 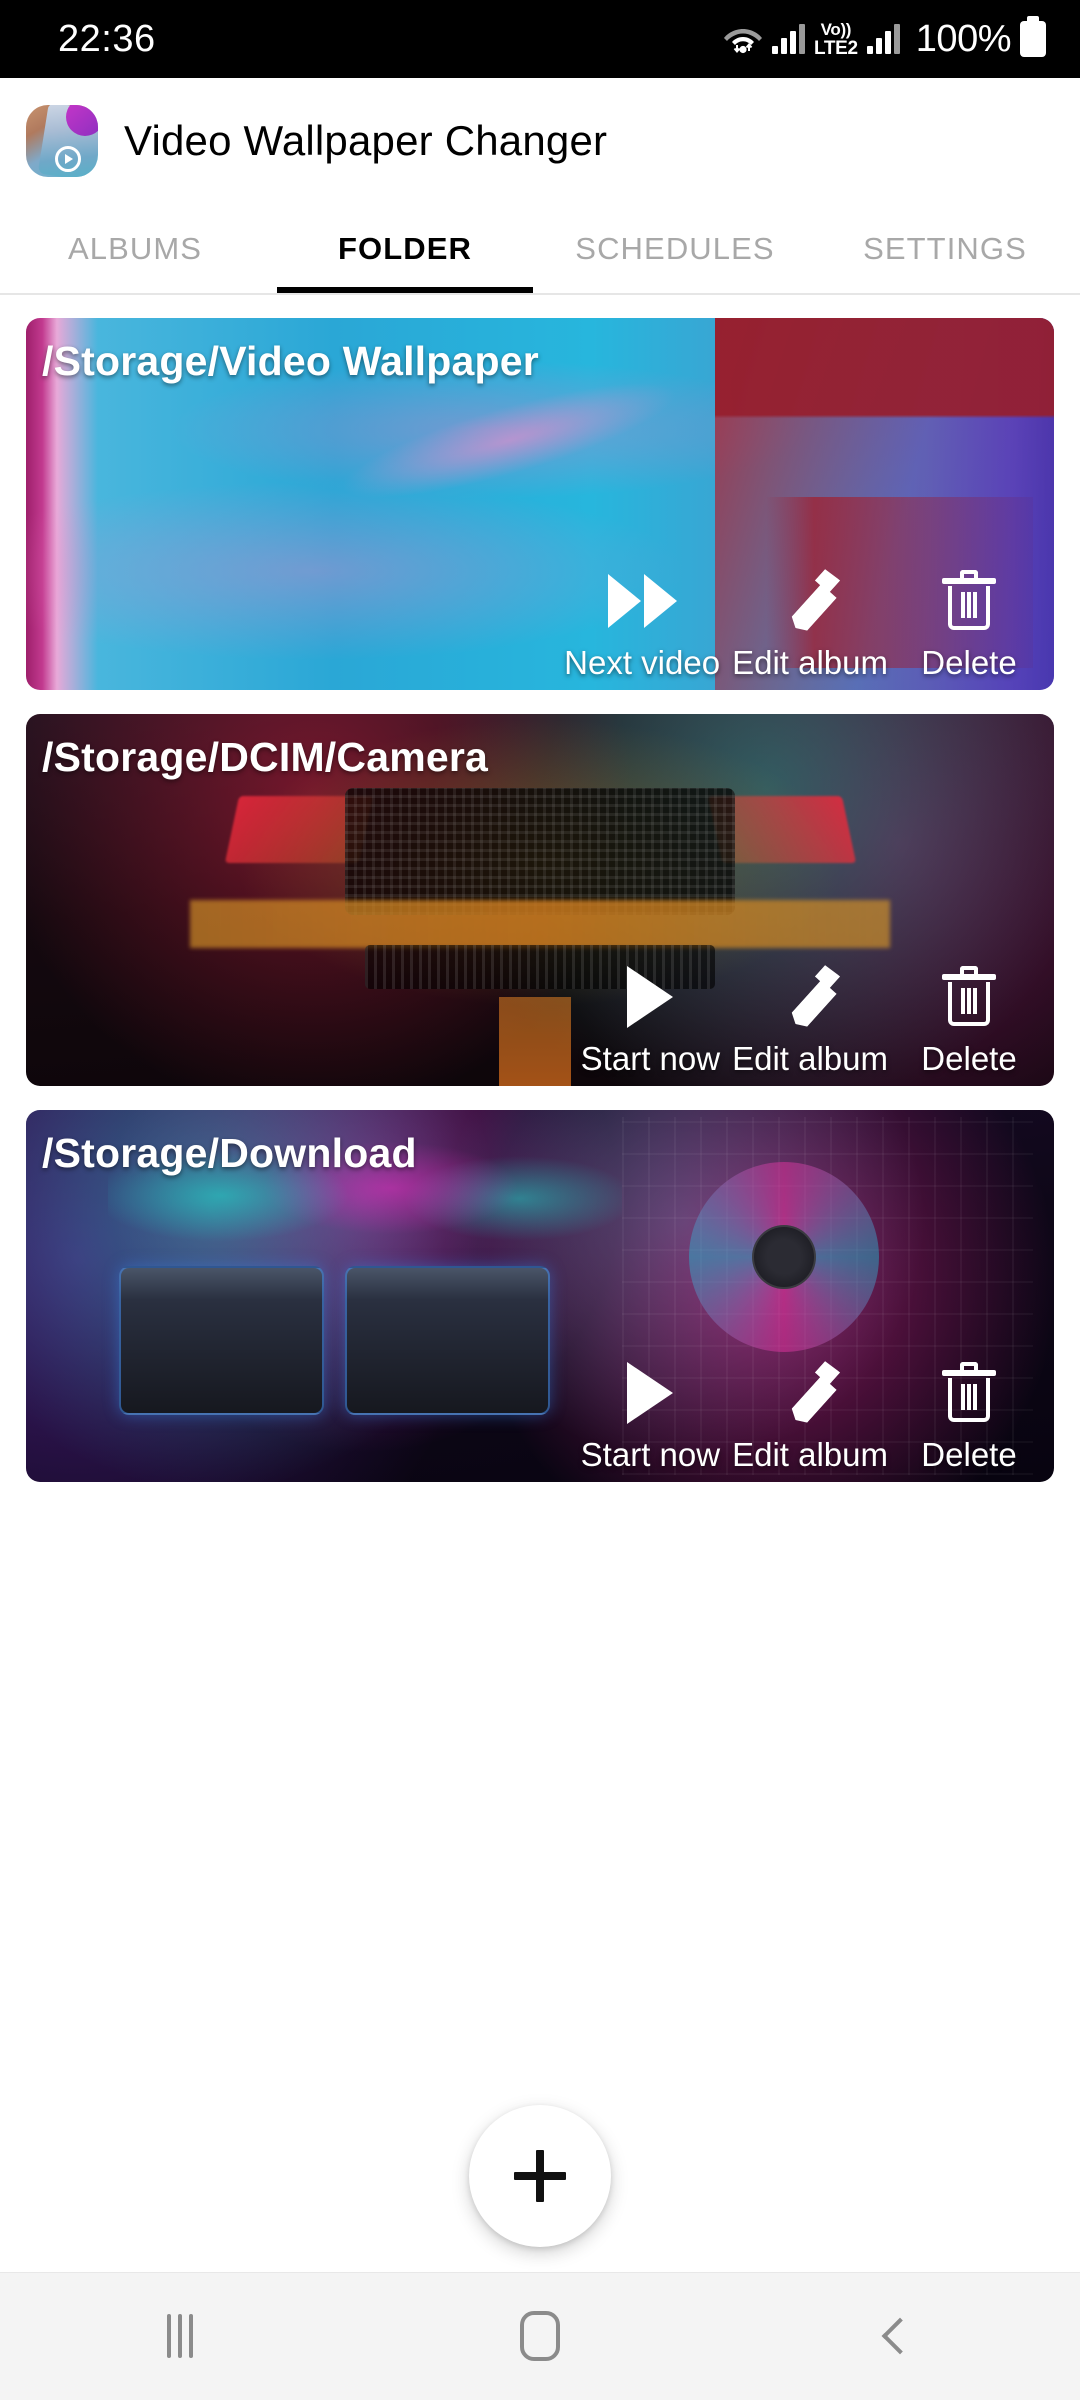 What do you see at coordinates (366, 140) in the screenshot?
I see `page-title: Video Wallpaper Changer` at bounding box center [366, 140].